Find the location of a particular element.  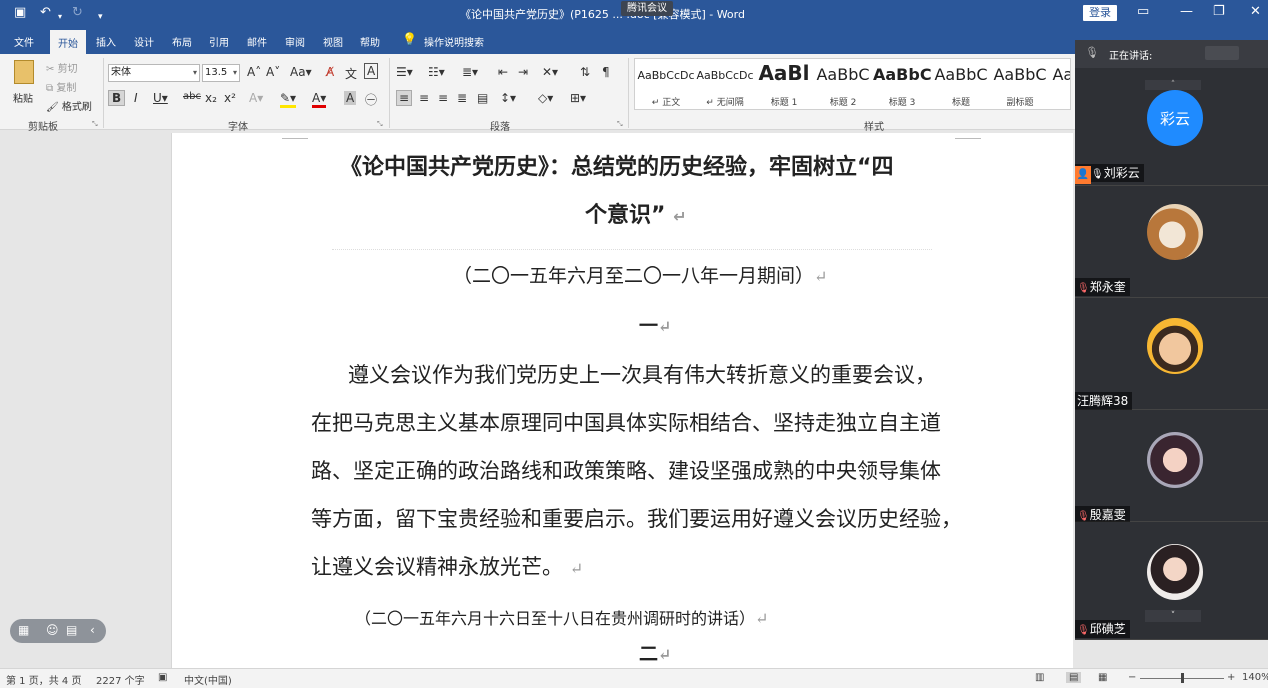

line-spacing-icon: ↕▾ is located at coordinates (508, 98).